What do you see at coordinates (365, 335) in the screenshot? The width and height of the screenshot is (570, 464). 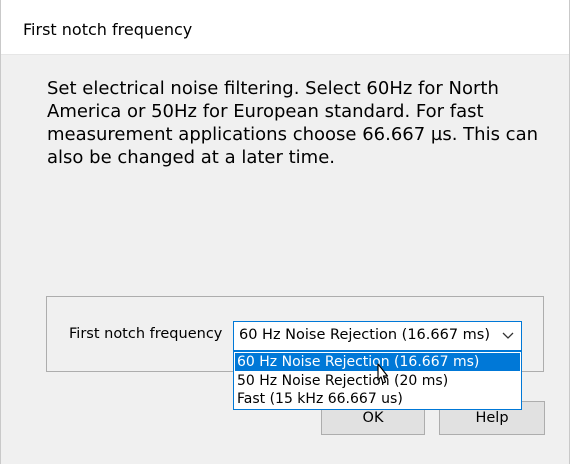 I see `combobox-selected-value: 60 Hz Noise Rejection (16.667 ms)` at bounding box center [365, 335].